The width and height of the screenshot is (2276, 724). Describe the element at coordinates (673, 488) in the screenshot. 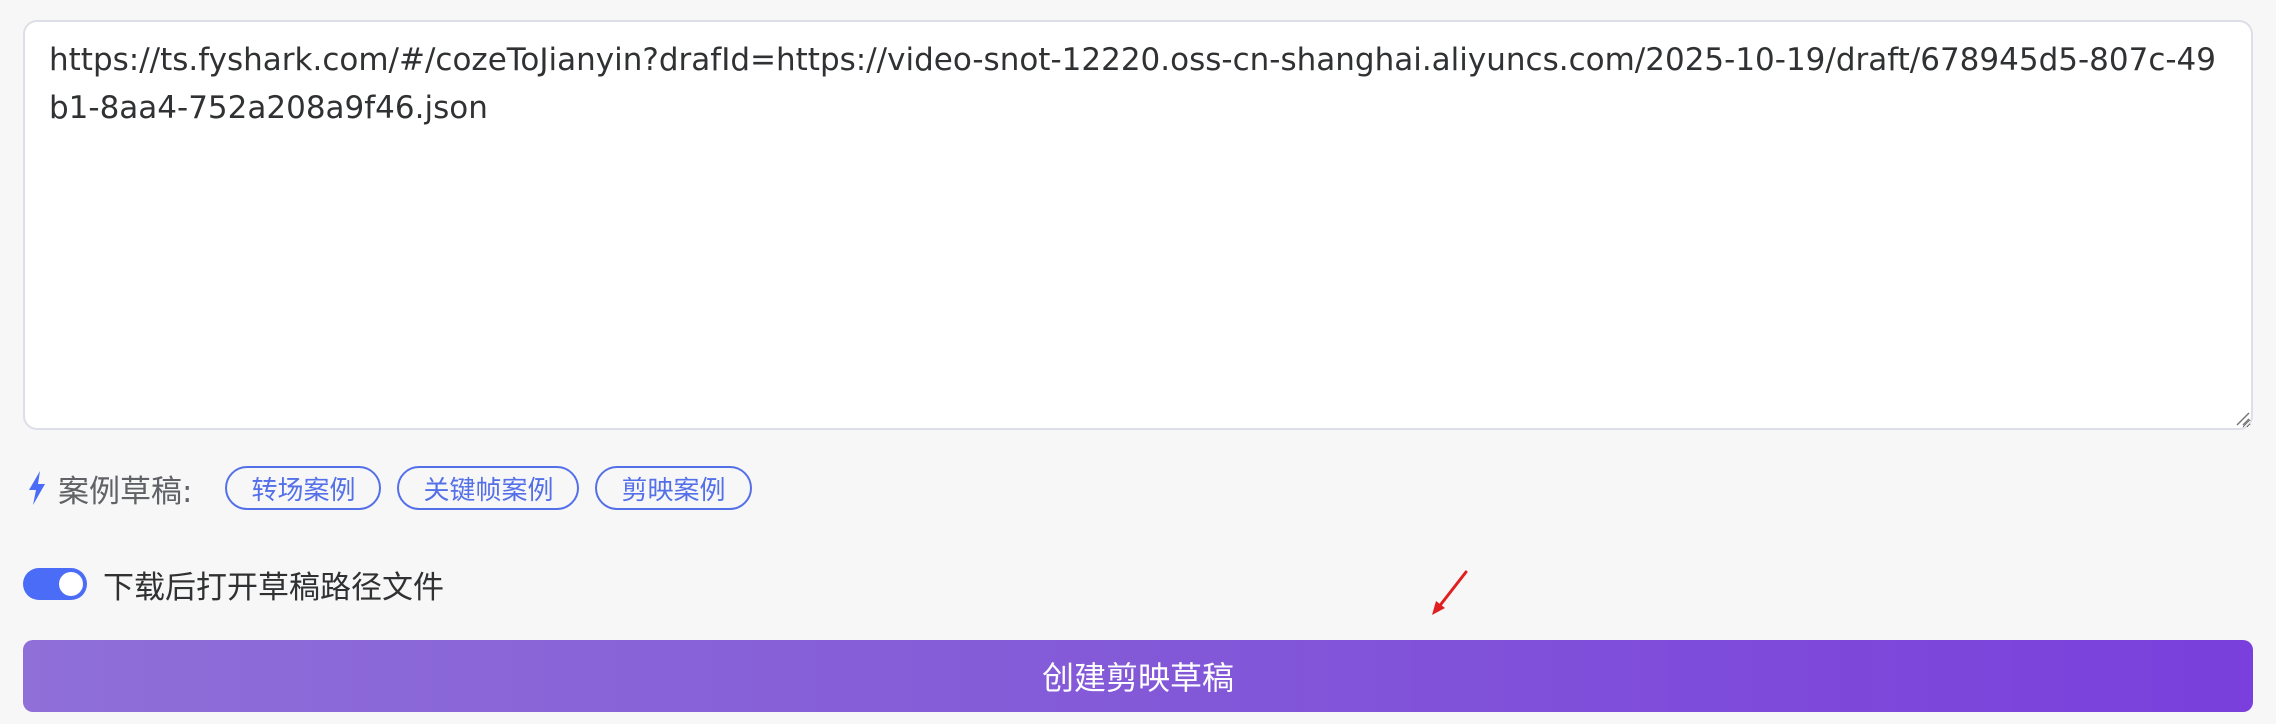

I see `example-tag-jianying: 剪映案例` at that location.